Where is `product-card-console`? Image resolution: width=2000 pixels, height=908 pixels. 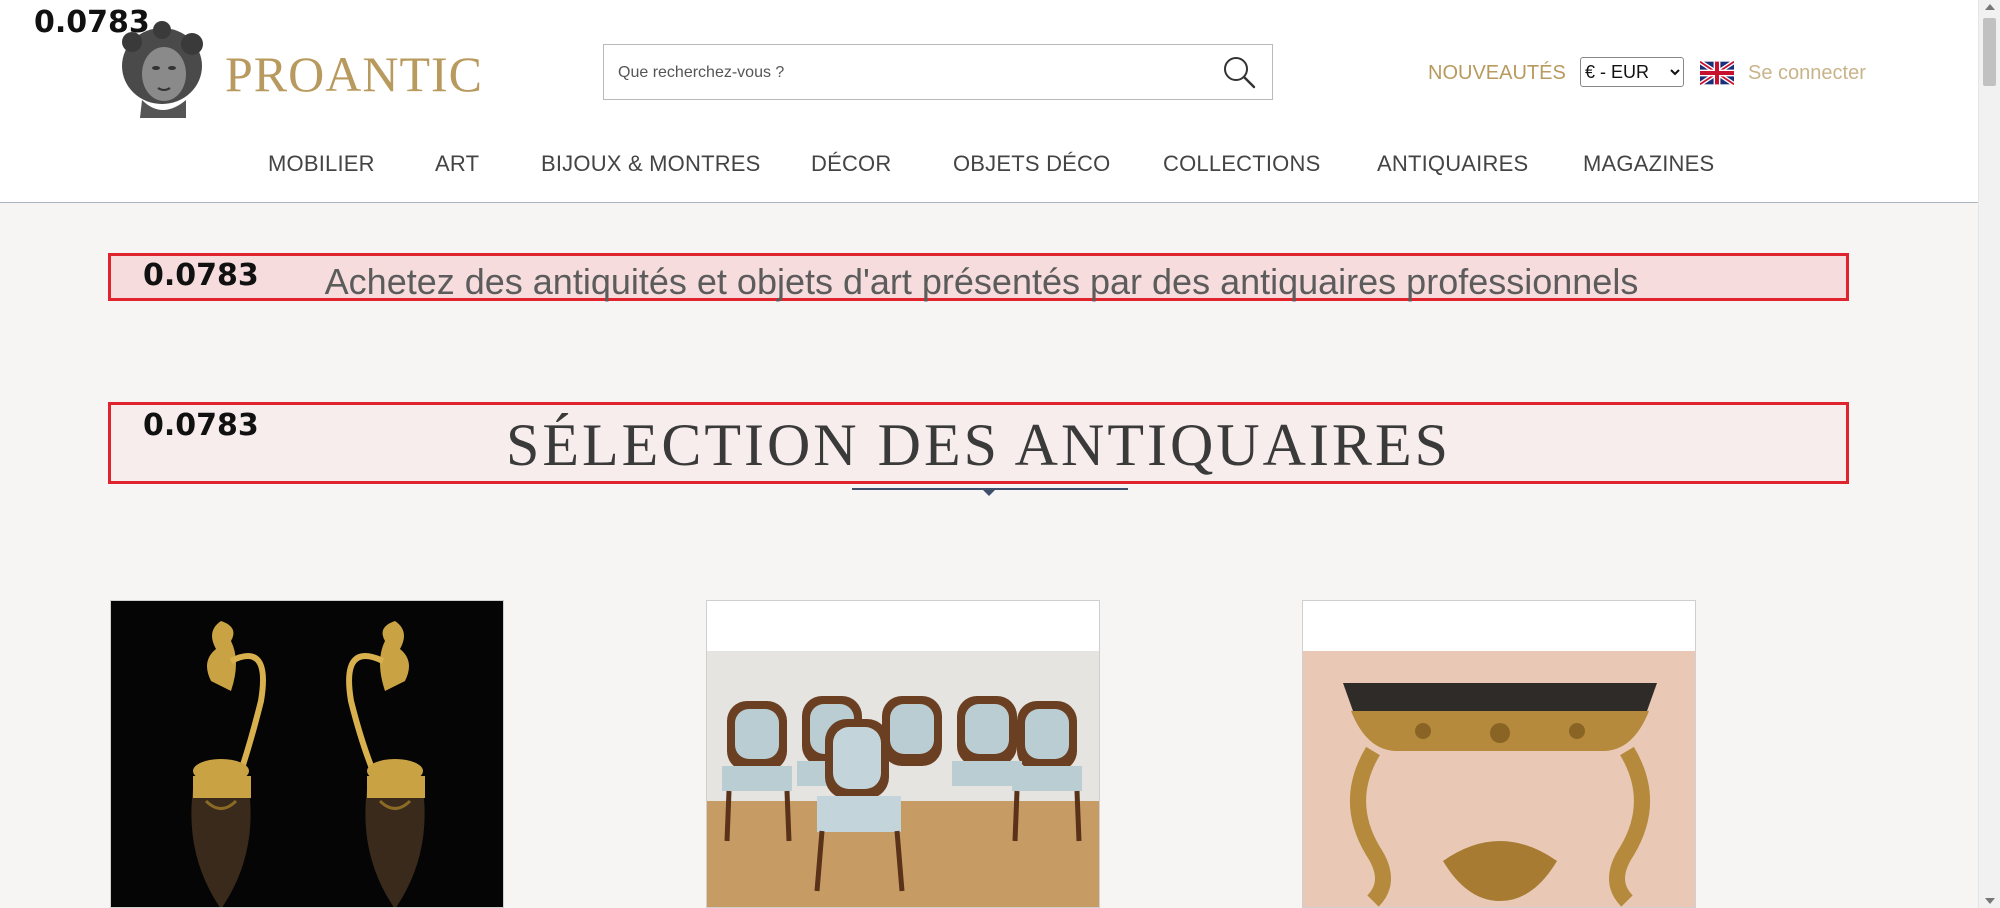
product-card-console is located at coordinates (1499, 754).